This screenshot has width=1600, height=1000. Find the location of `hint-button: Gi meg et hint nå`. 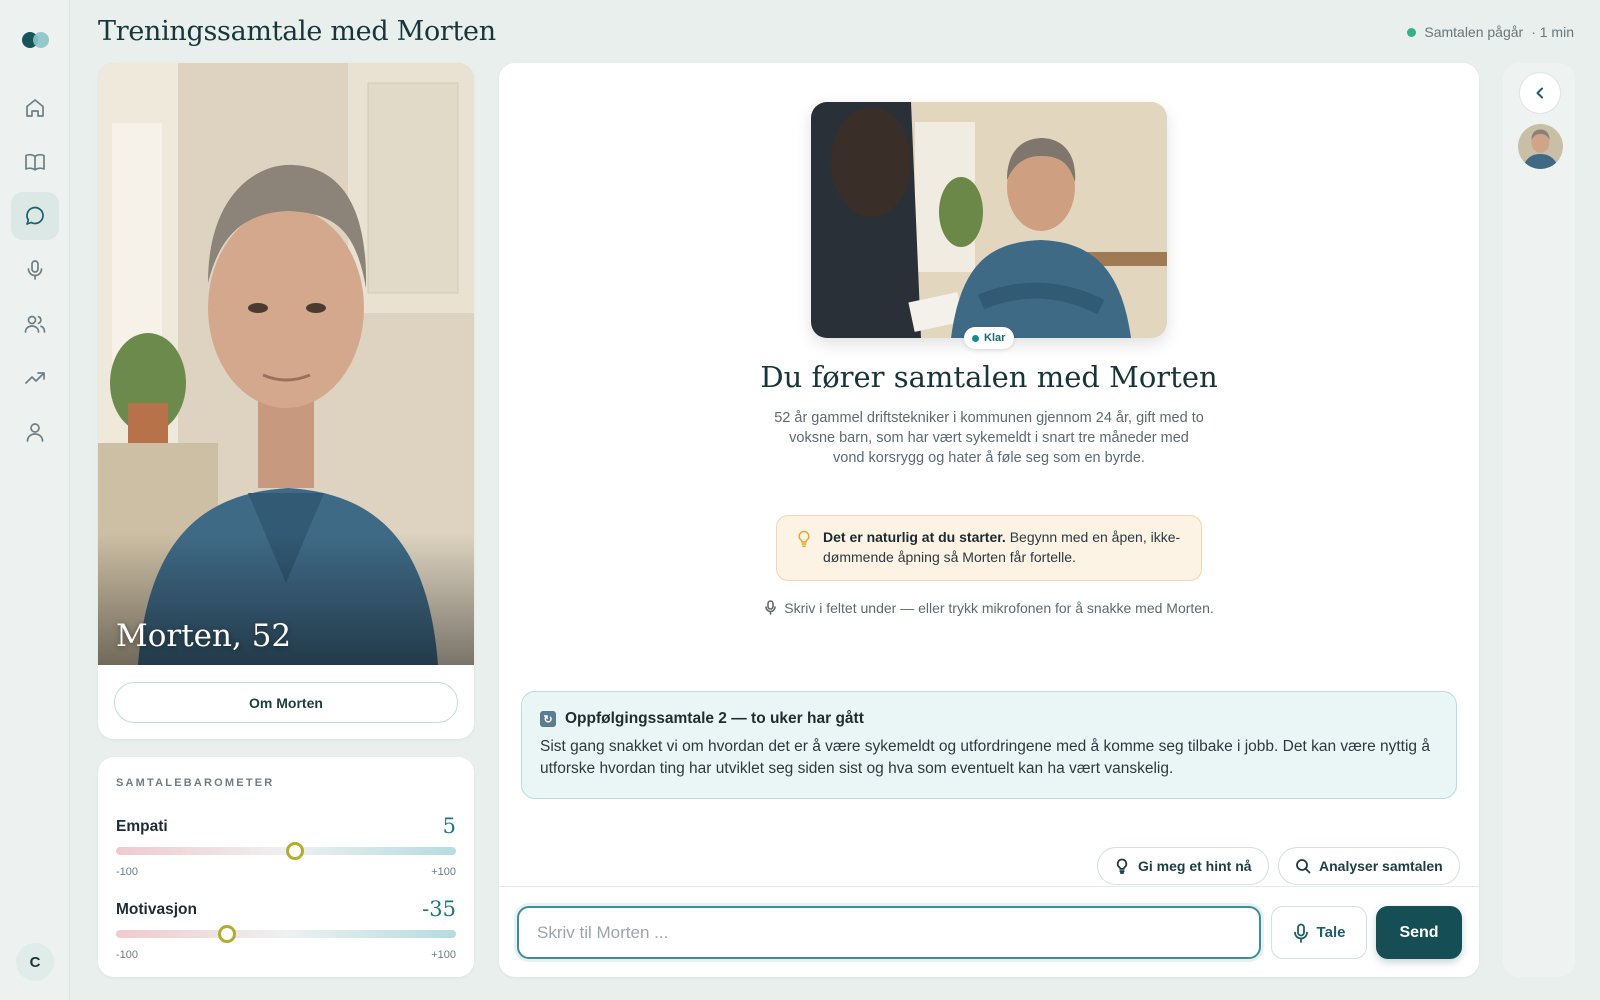

hint-button: Gi meg et hint nå is located at coordinates (1183, 866).